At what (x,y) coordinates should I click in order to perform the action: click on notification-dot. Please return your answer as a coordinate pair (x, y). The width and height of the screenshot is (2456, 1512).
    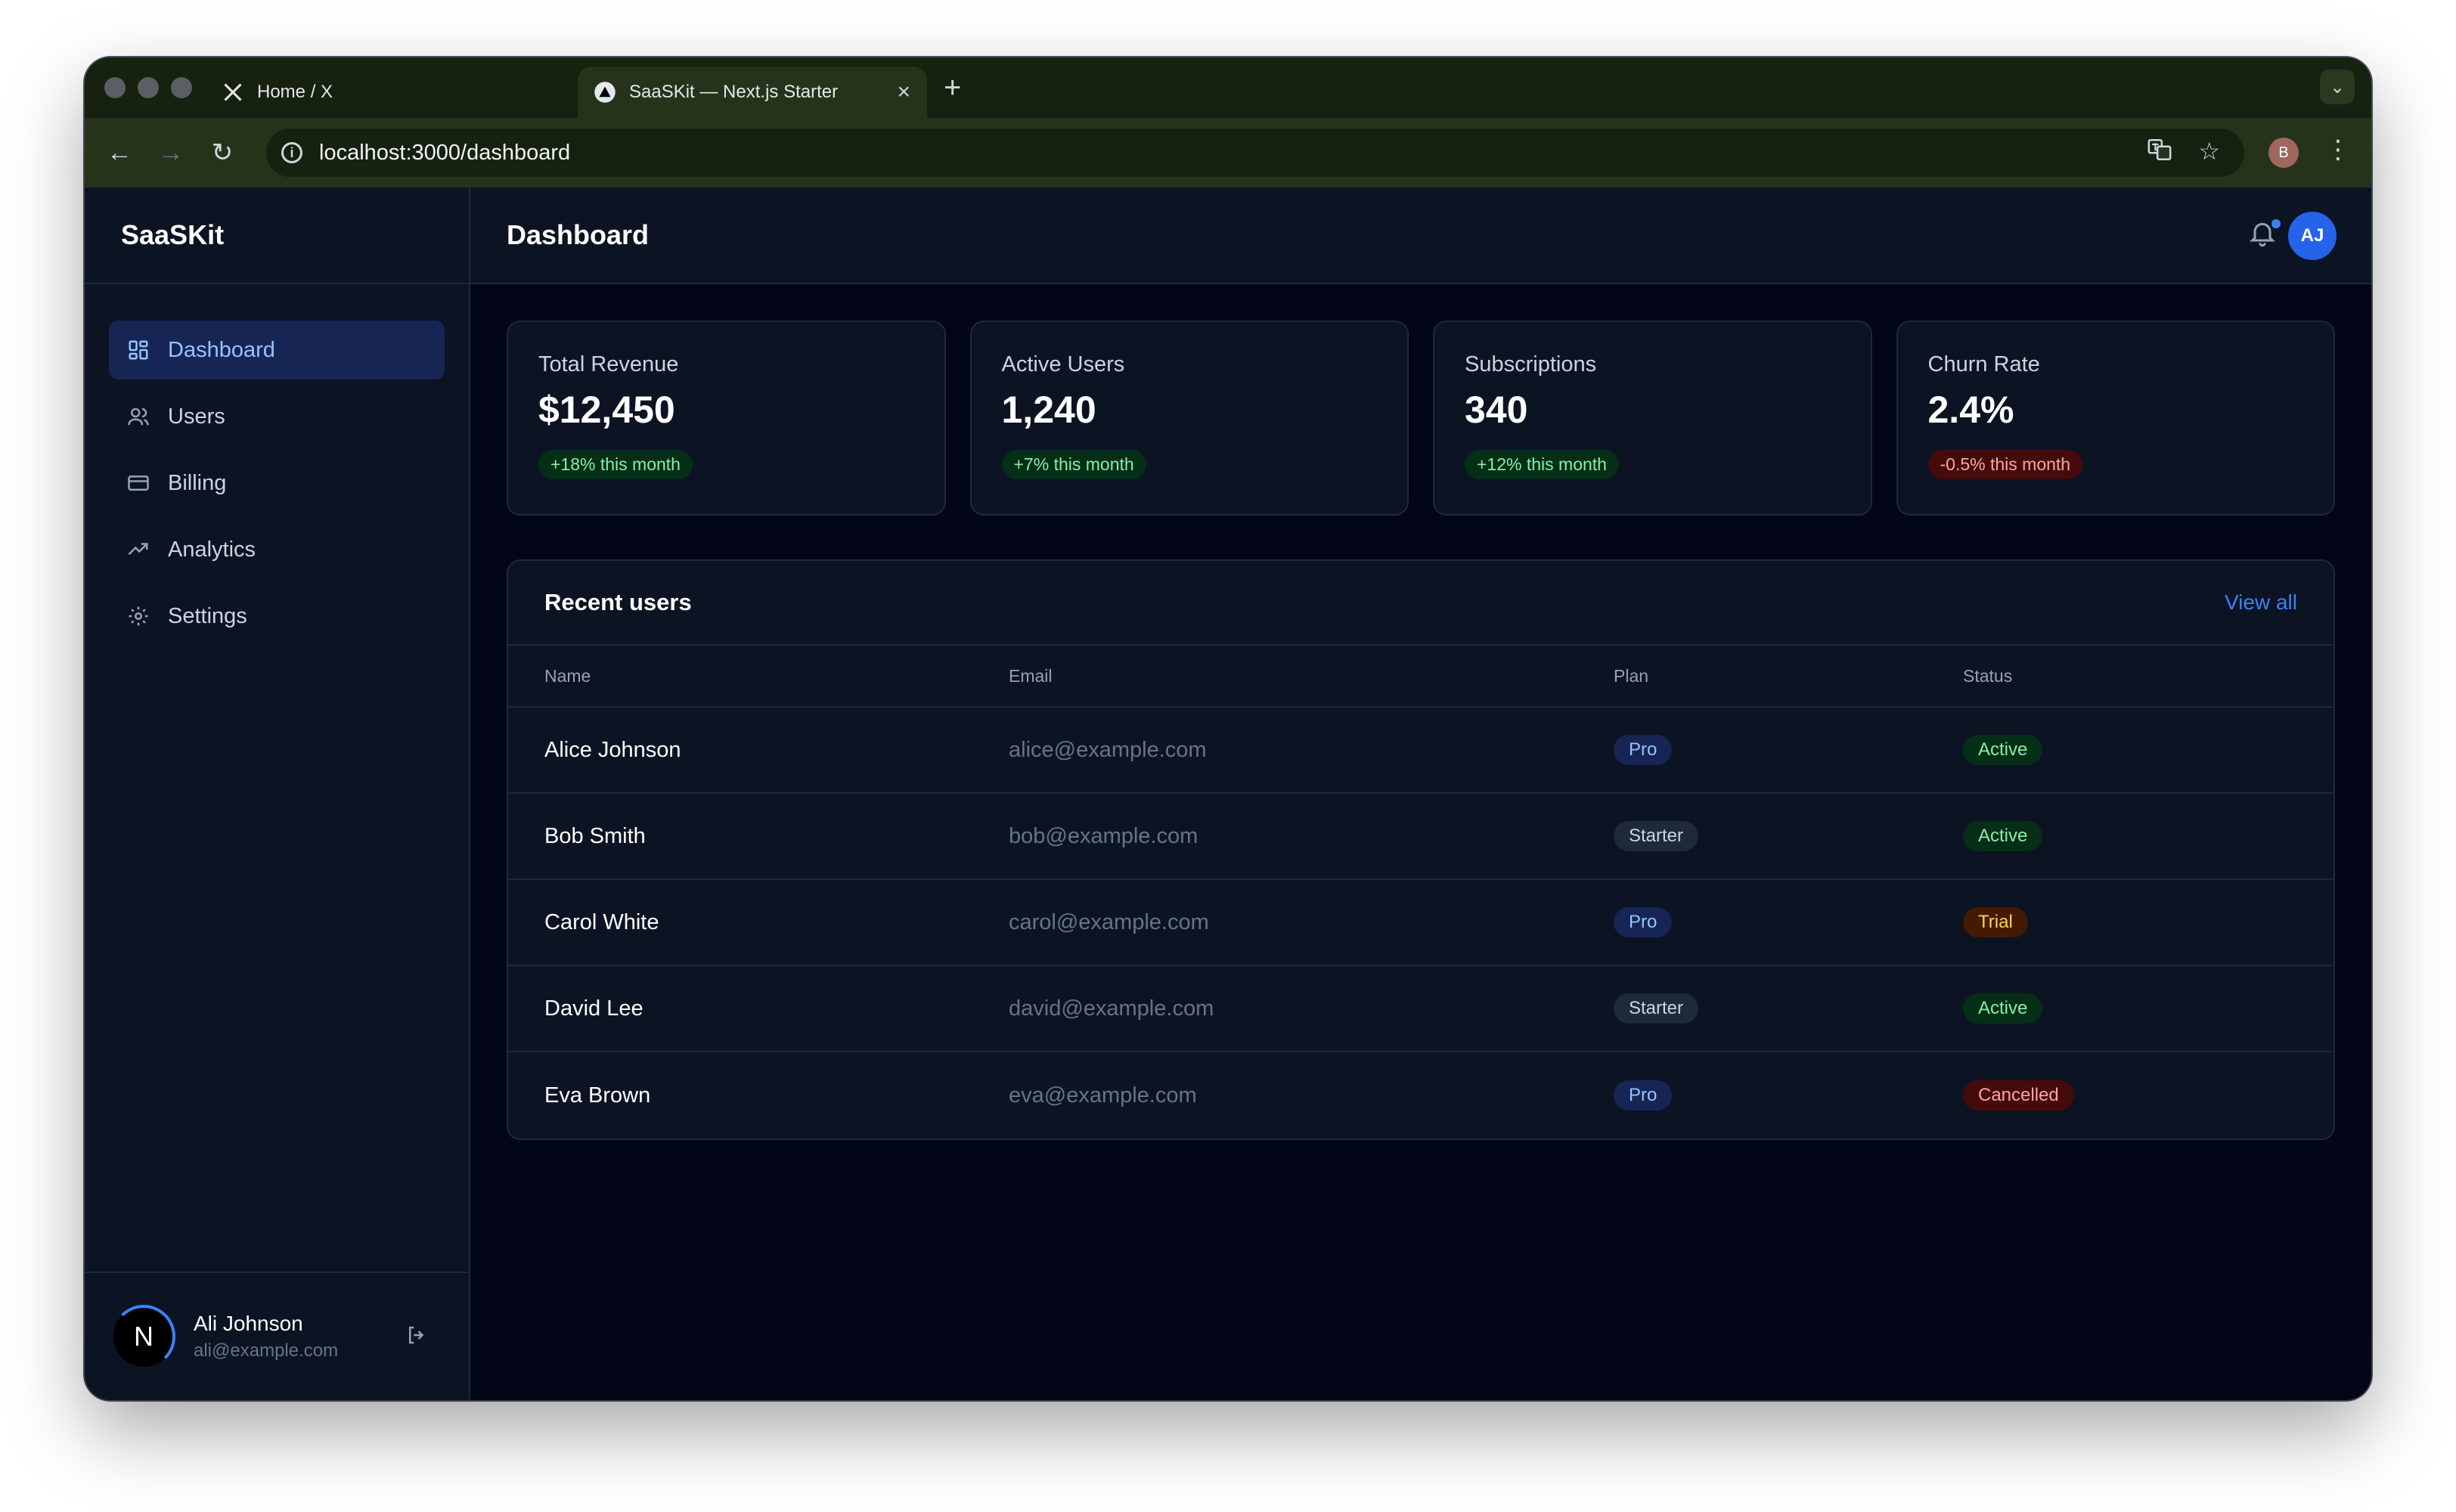
    Looking at the image, I should click on (2276, 224).